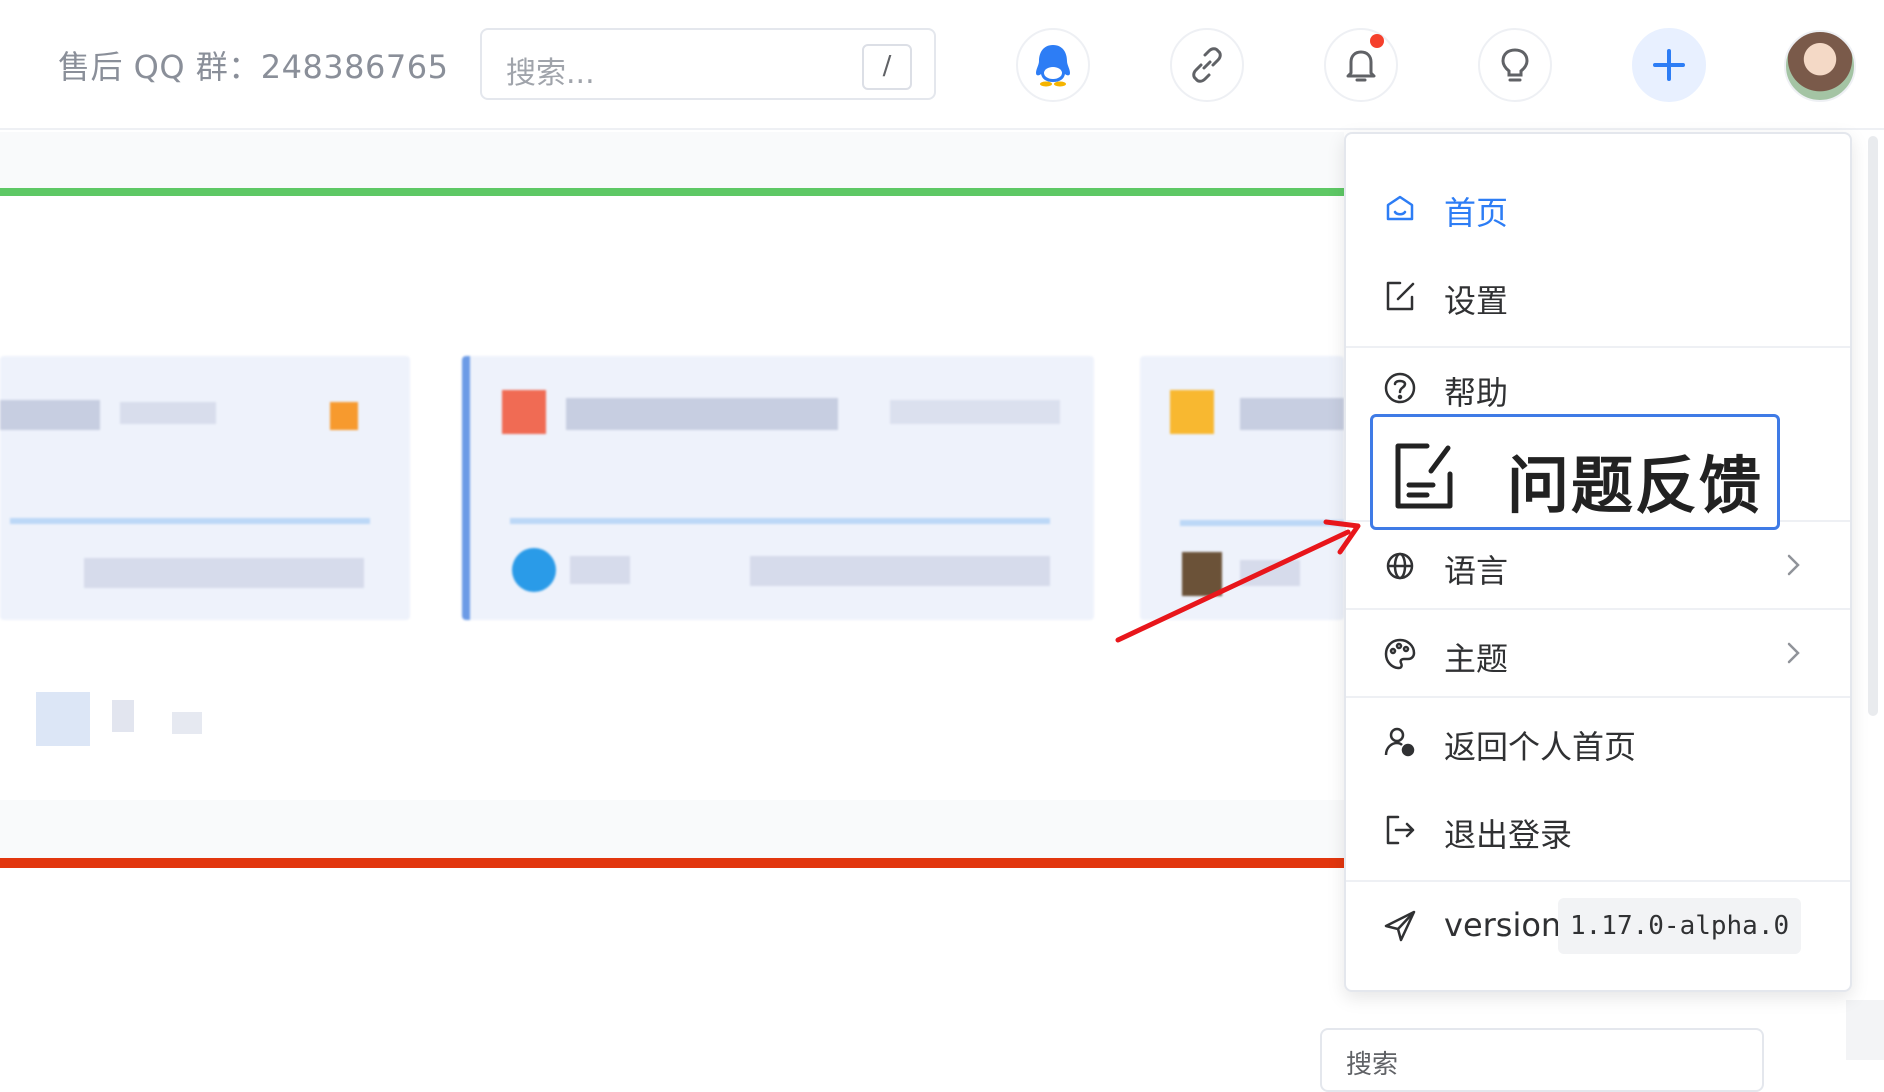 This screenshot has width=1884, height=1092. Describe the element at coordinates (887, 67) in the screenshot. I see `search-shortcut-key: /` at that location.